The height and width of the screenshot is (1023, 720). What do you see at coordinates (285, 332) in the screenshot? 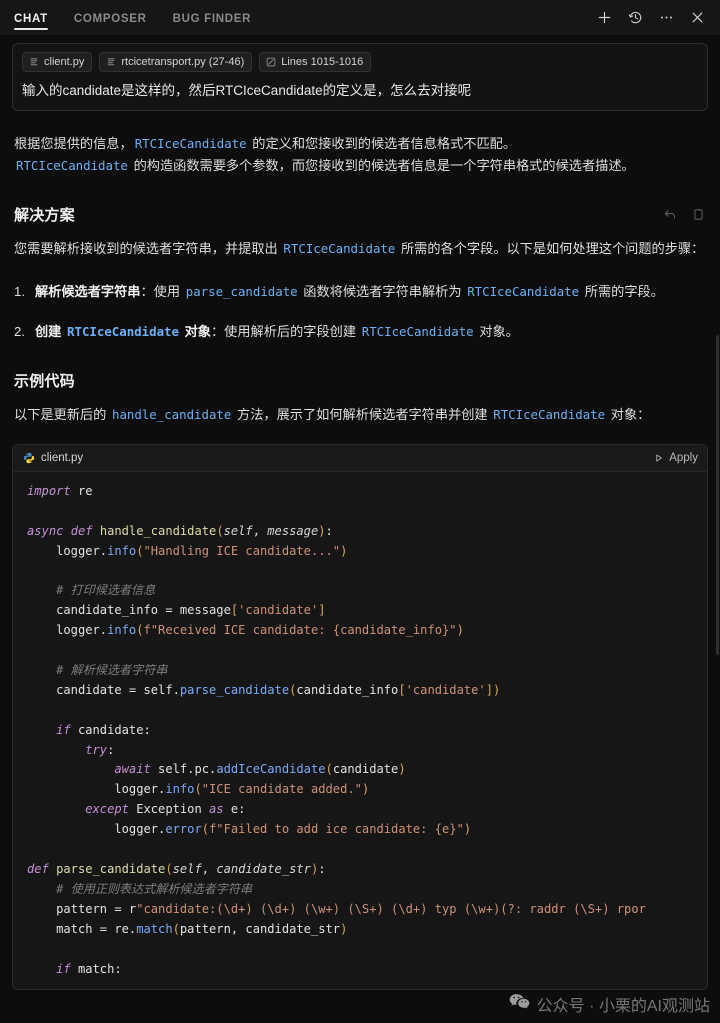
I see `step-text-a: ：使用解析后的字段创建` at bounding box center [285, 332].